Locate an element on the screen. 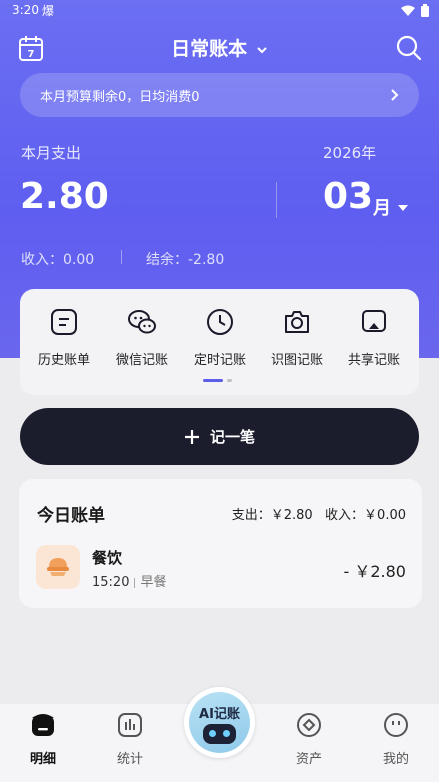  wechat-icon is located at coordinates (142, 322).